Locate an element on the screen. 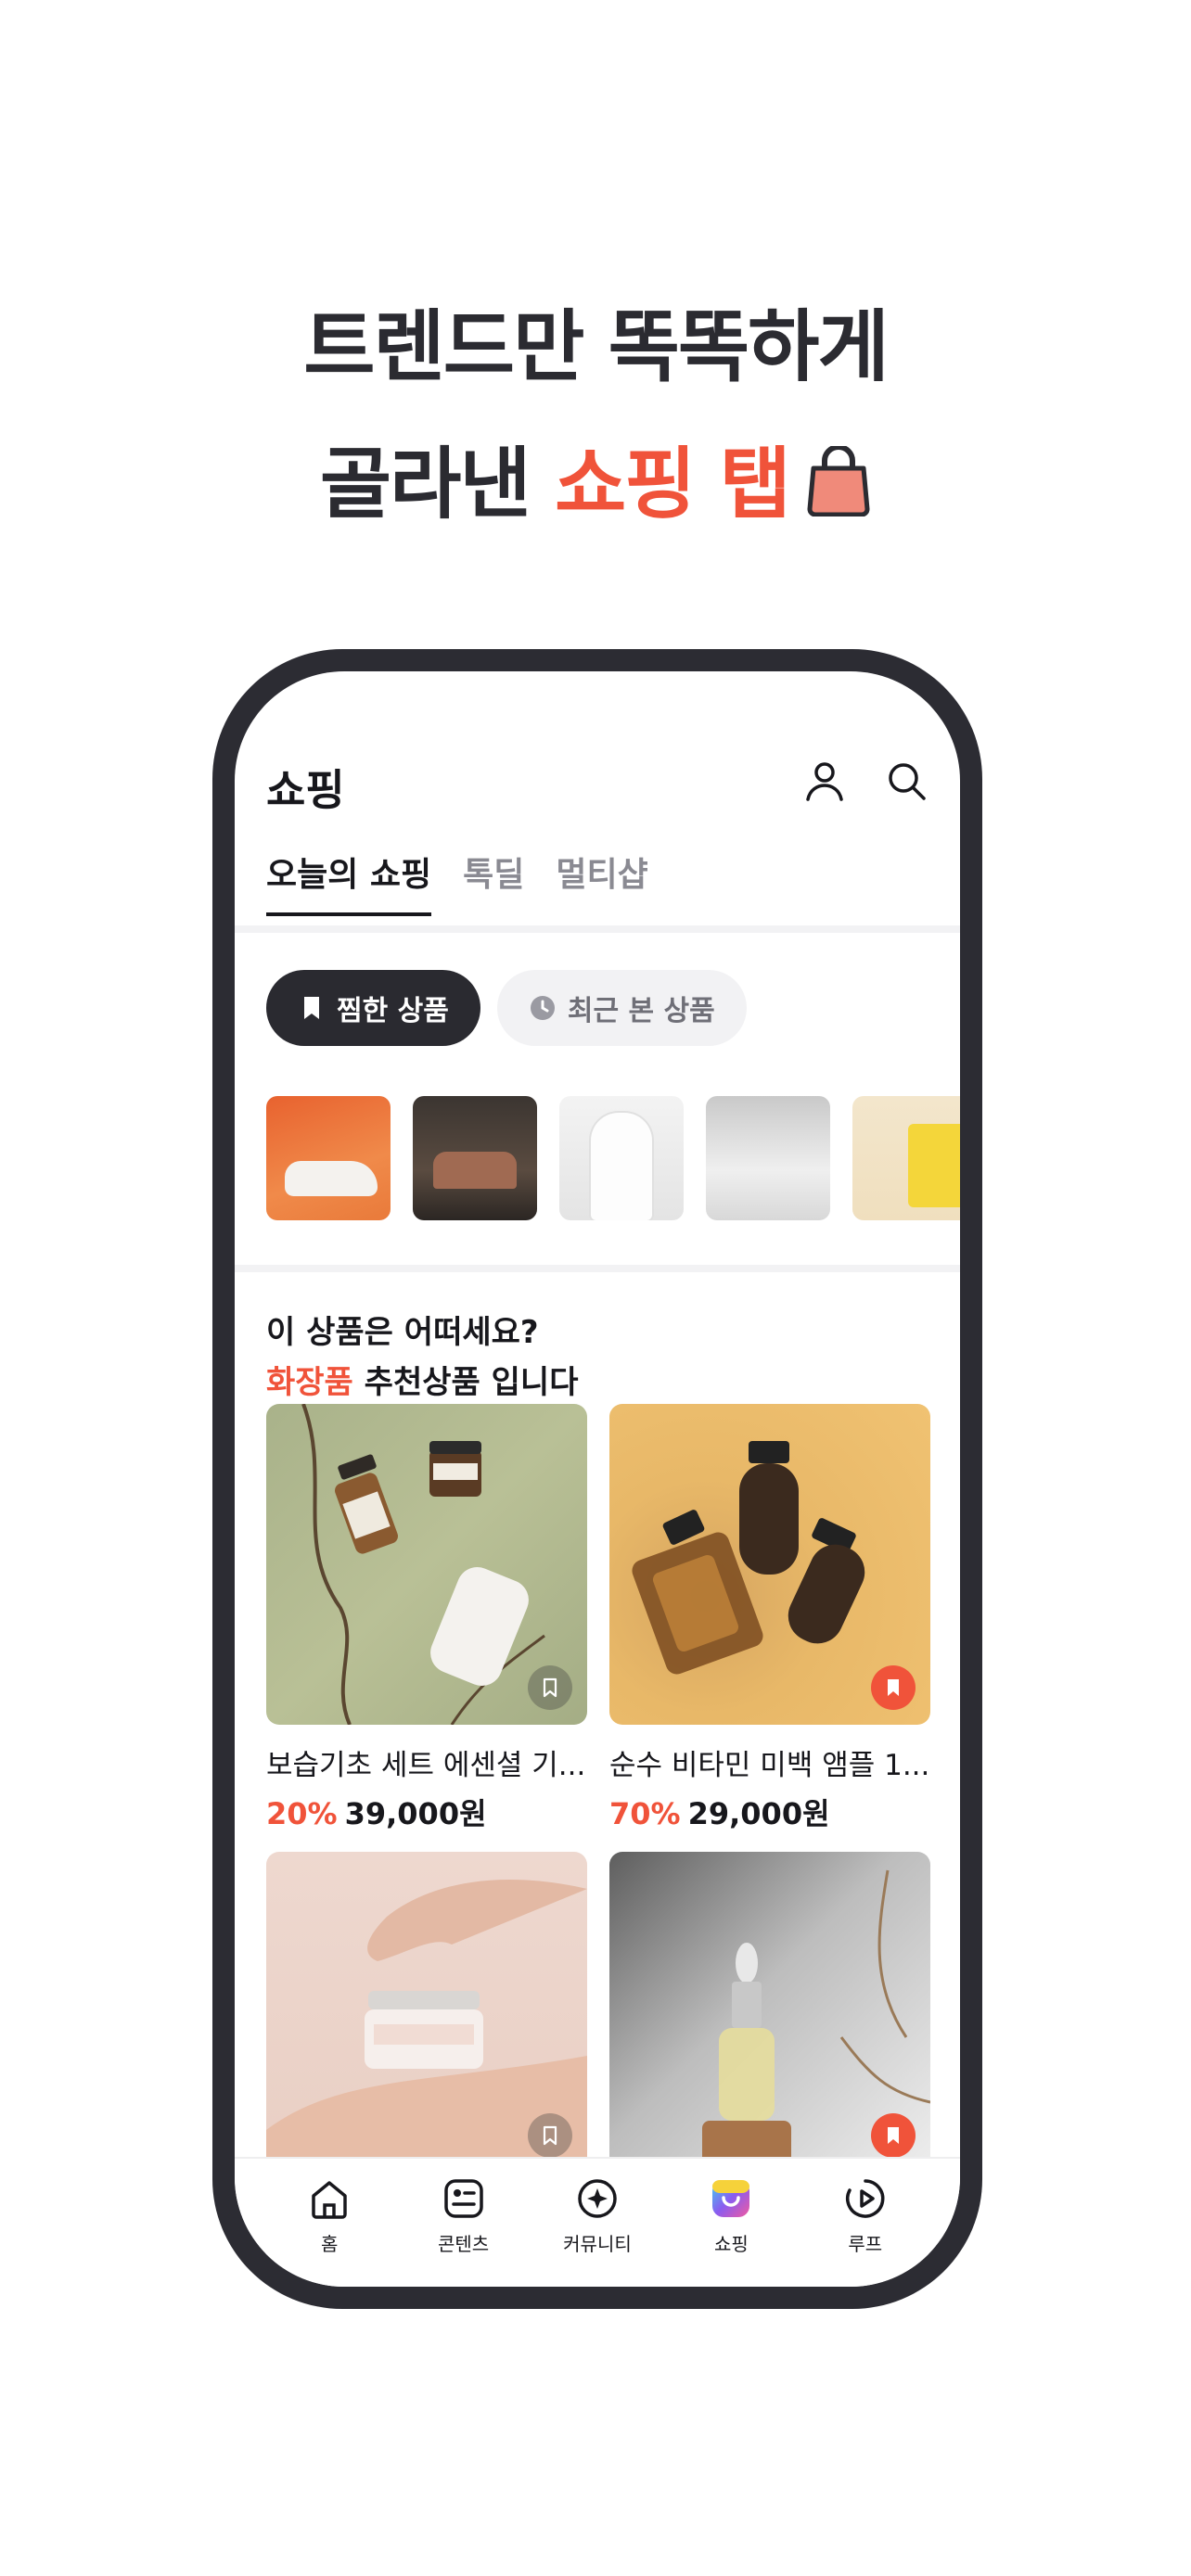 Image resolution: width=1191 pixels, height=2576 pixels. nav-content-label: 콘텐츠 is located at coordinates (463, 2244).